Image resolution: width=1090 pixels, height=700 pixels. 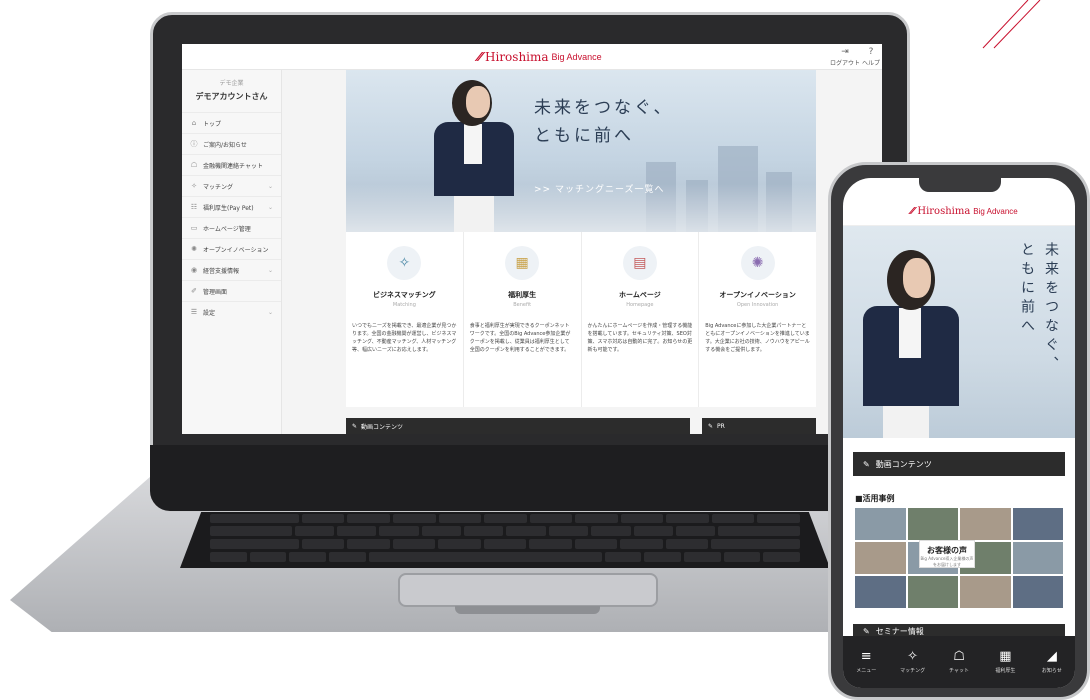 I want to click on tab-chat: ☖ チャット, so click(x=959, y=662).